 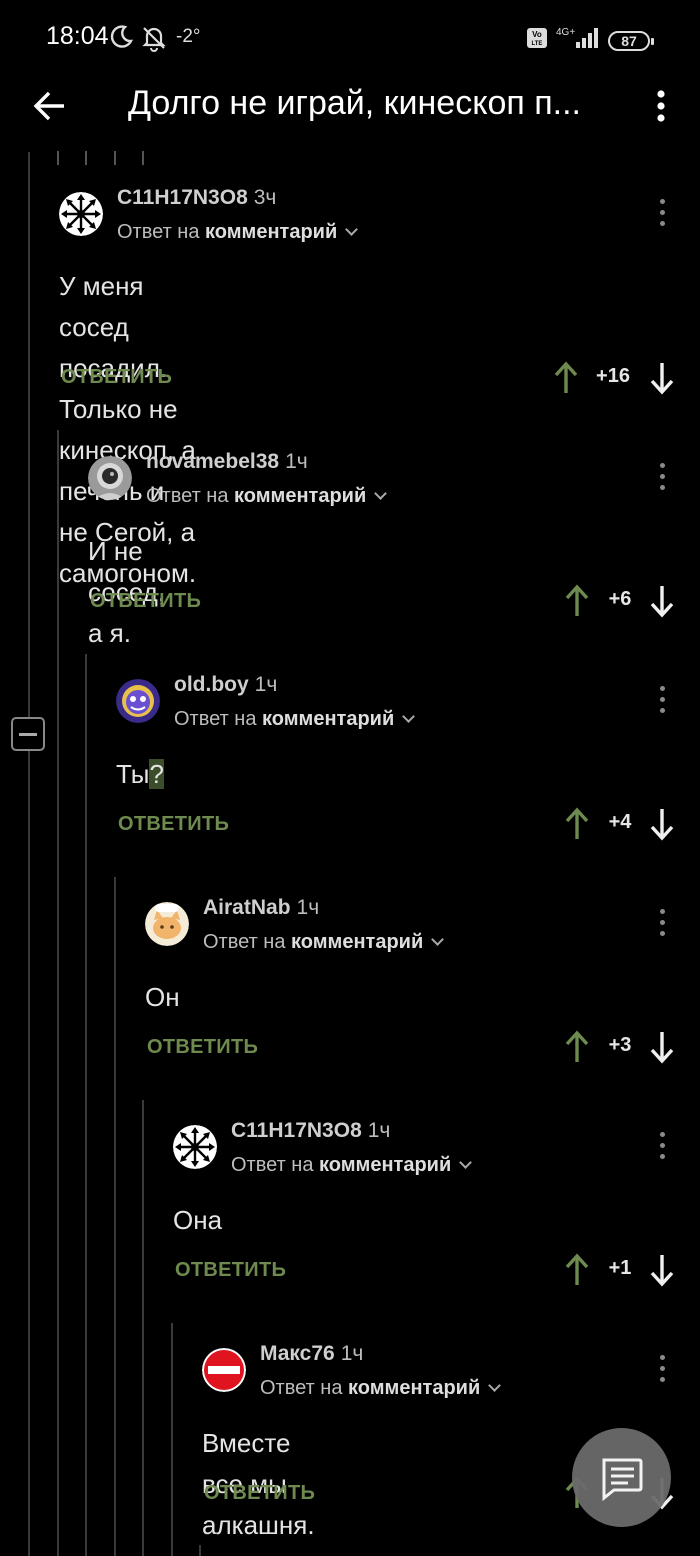 I want to click on comment-author: old.boy 1ч, so click(x=225, y=685).